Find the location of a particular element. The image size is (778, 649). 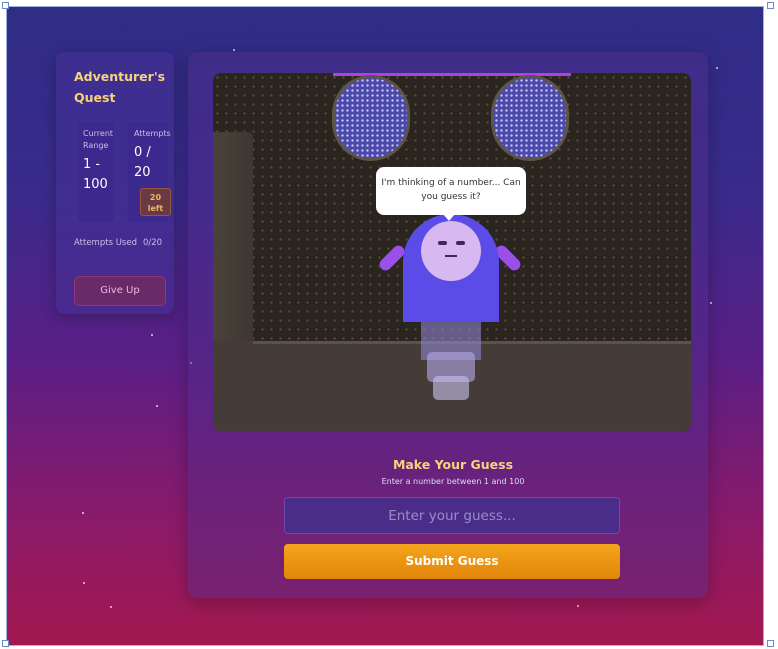

guess-title: Make Your Guess is located at coordinates (453, 464).